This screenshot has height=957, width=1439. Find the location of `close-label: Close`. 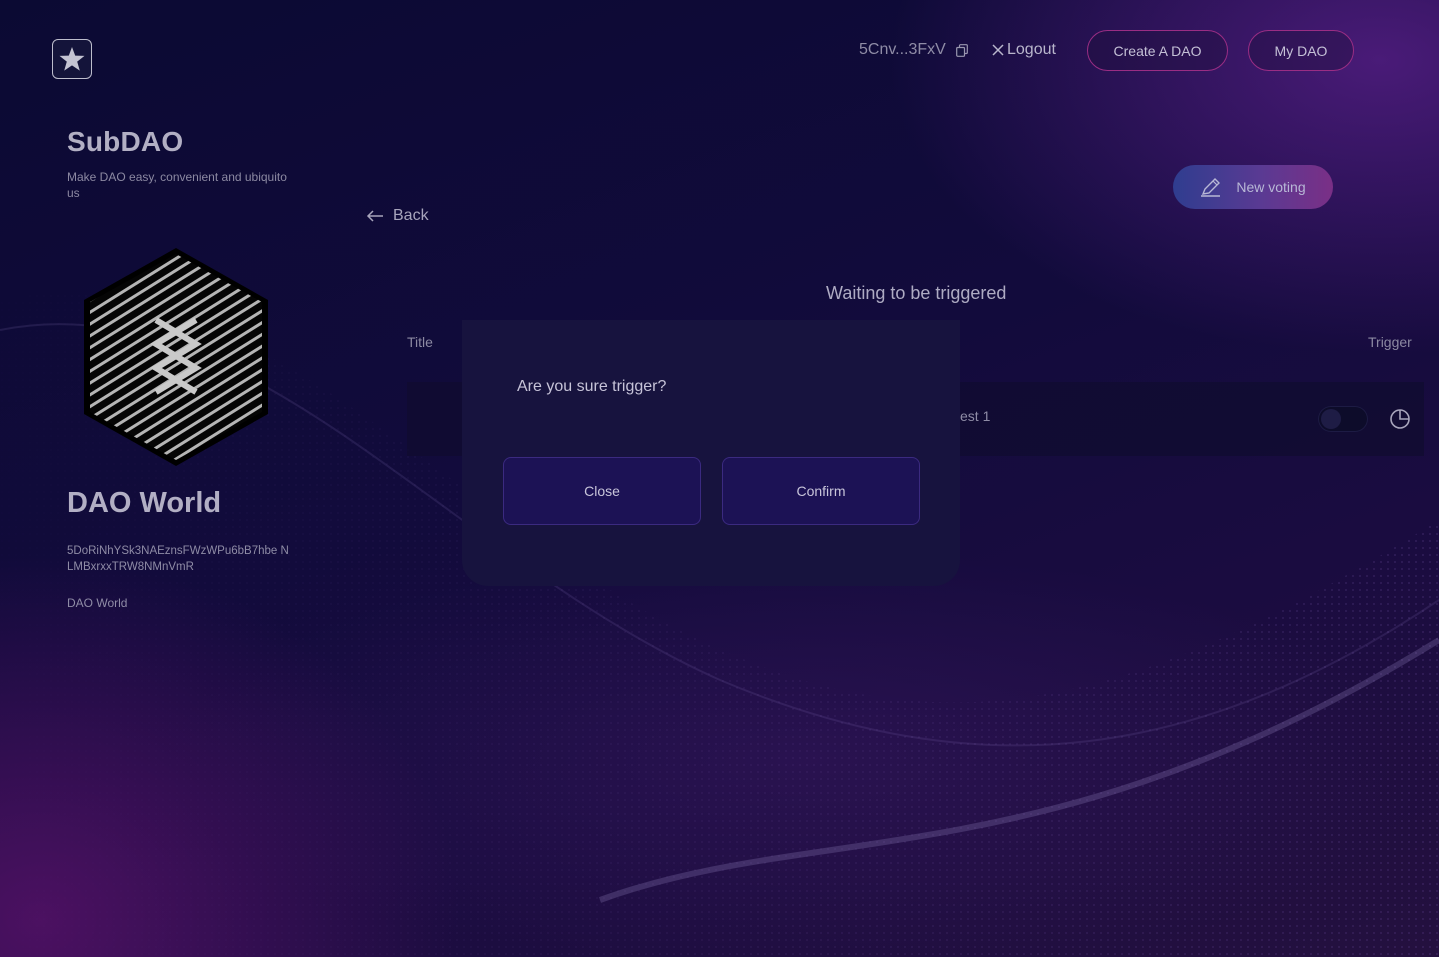

close-label: Close is located at coordinates (602, 491).